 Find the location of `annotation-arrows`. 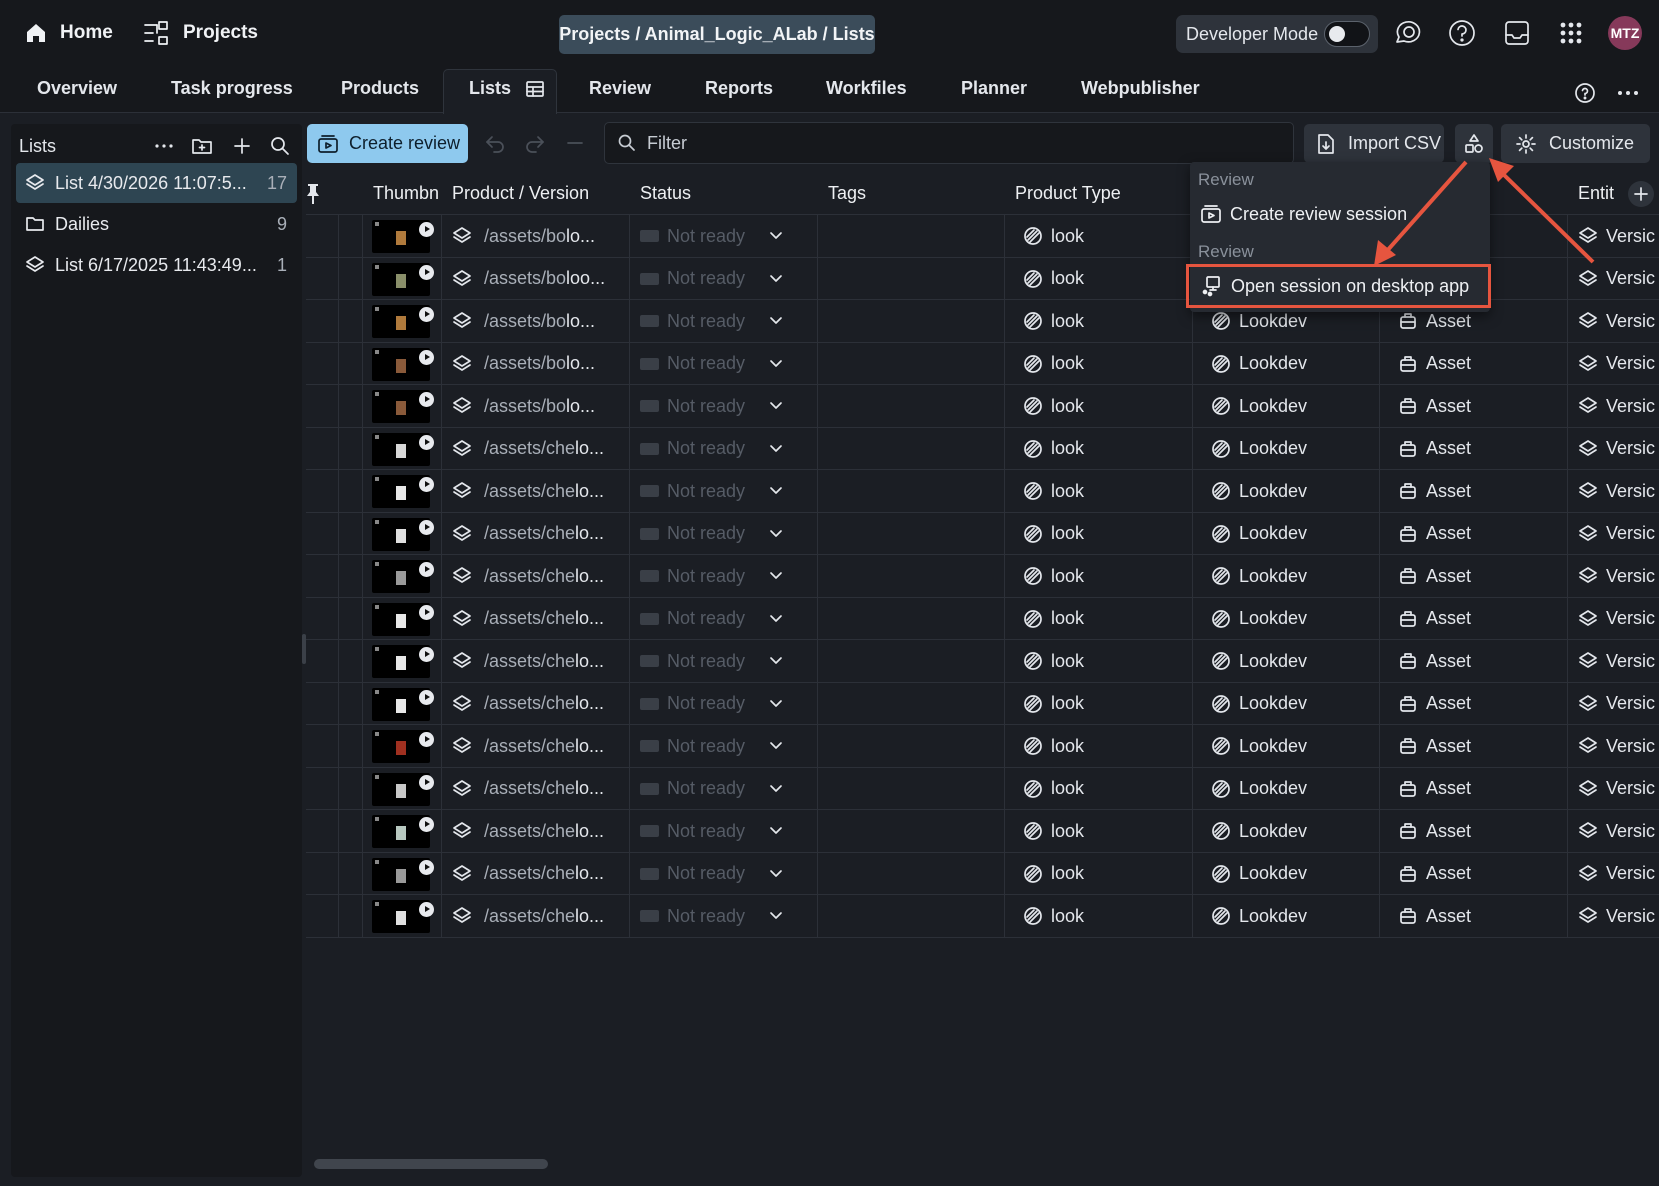

annotation-arrows is located at coordinates (1484, 212).